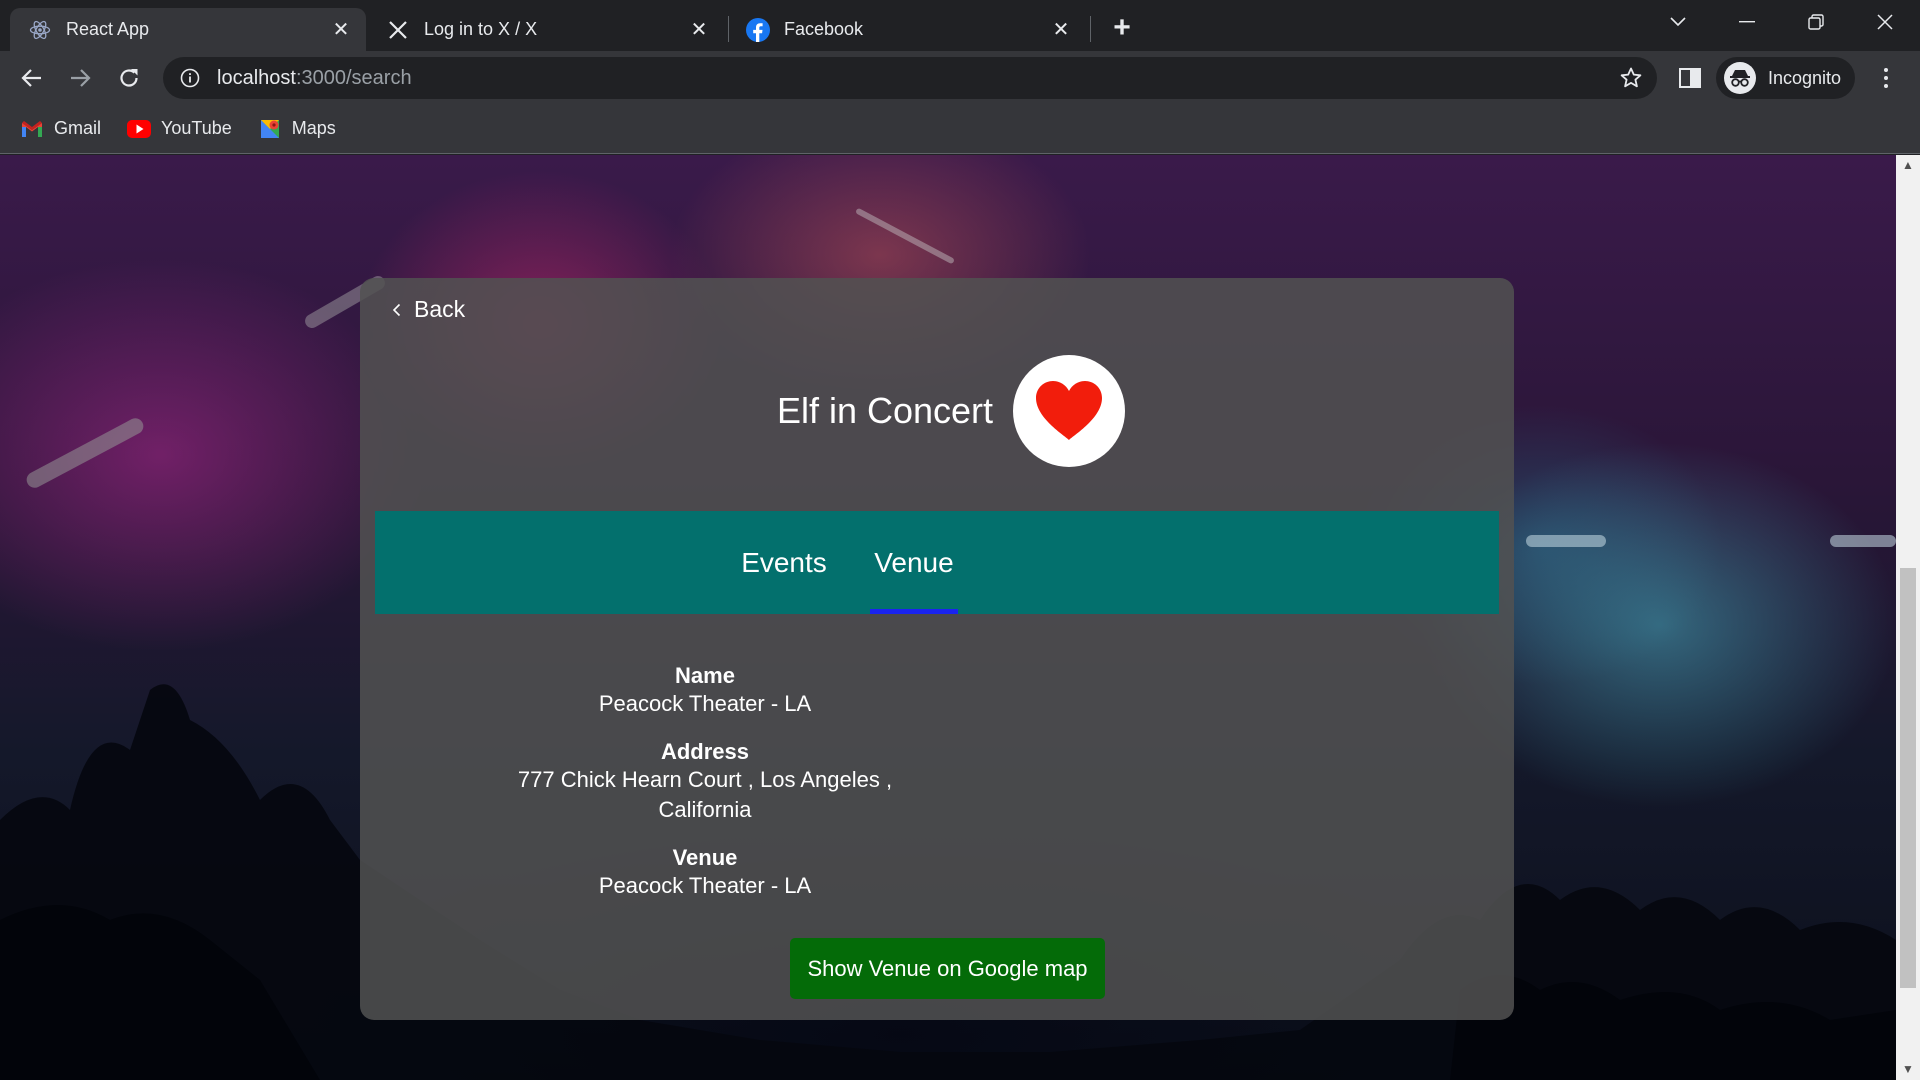  Describe the element at coordinates (910, 78) in the screenshot. I see `address-bar: localhost:3000/search` at that location.